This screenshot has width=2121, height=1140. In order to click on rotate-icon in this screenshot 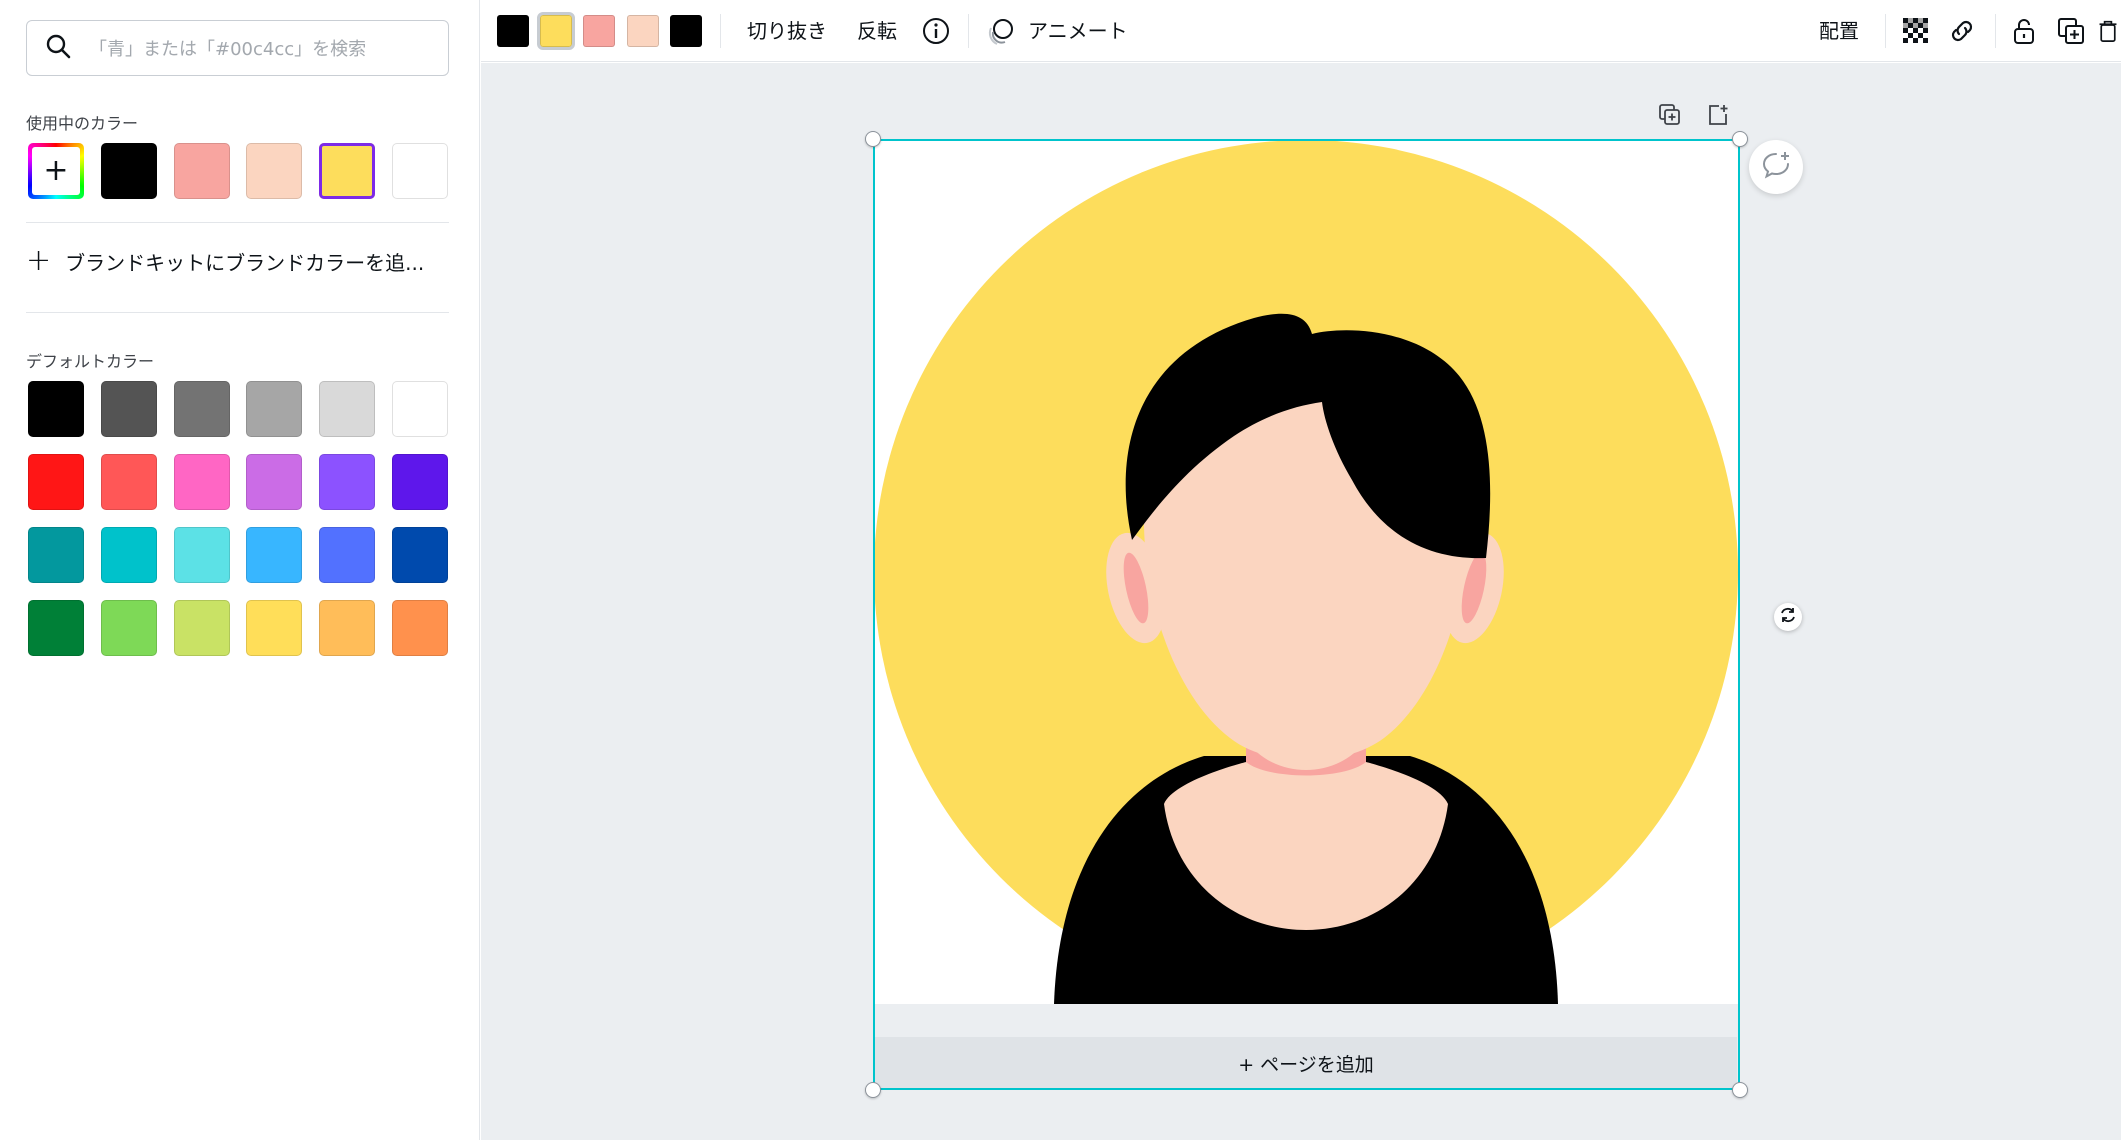, I will do `click(1788, 617)`.